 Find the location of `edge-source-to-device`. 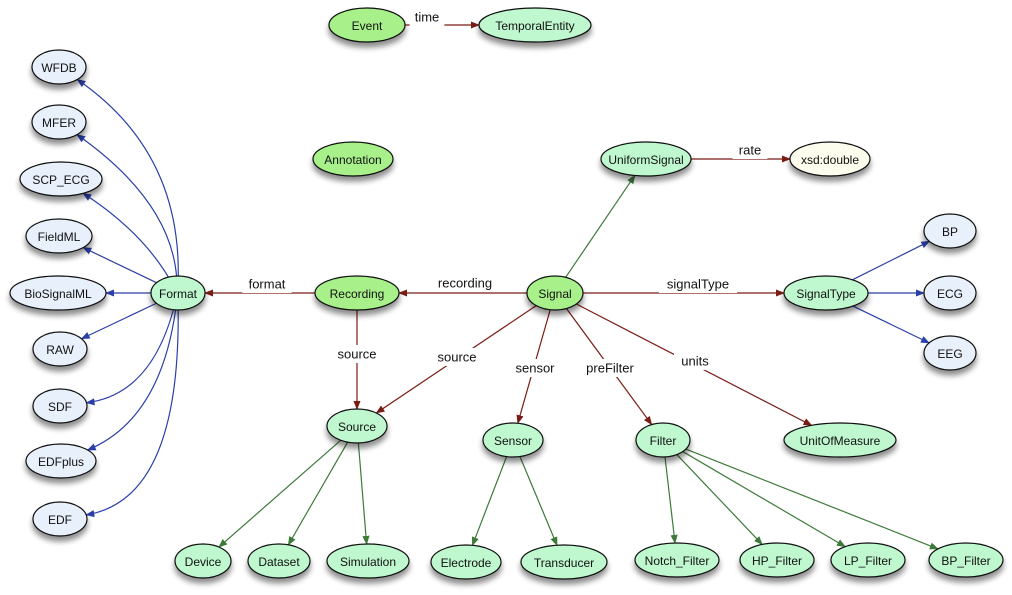

edge-source-to-device is located at coordinates (280, 493).